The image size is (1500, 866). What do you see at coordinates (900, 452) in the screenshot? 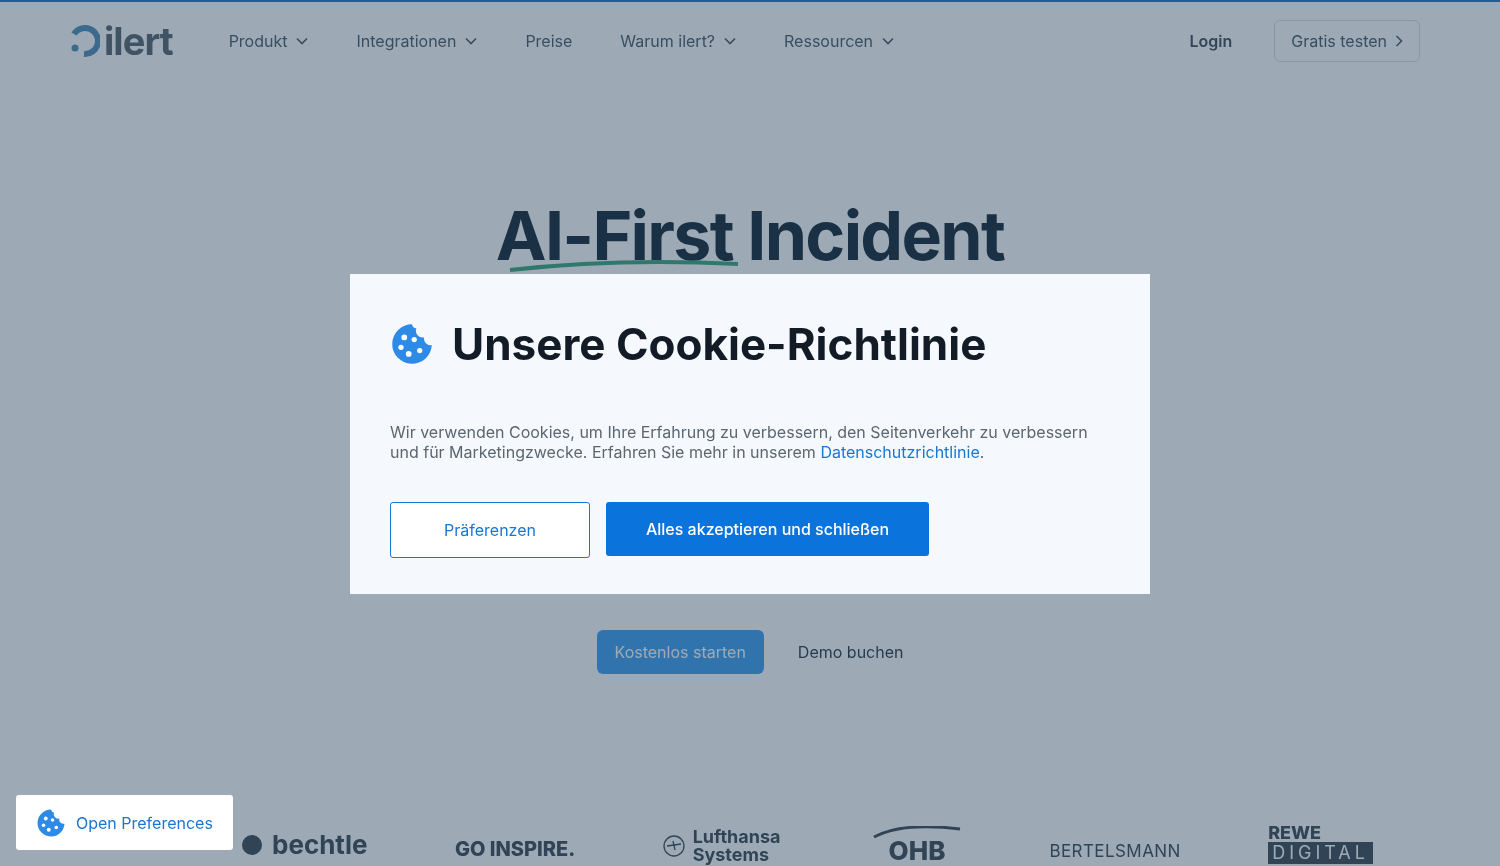
I see `privacy-link: Datenschutzrichtlinie` at bounding box center [900, 452].